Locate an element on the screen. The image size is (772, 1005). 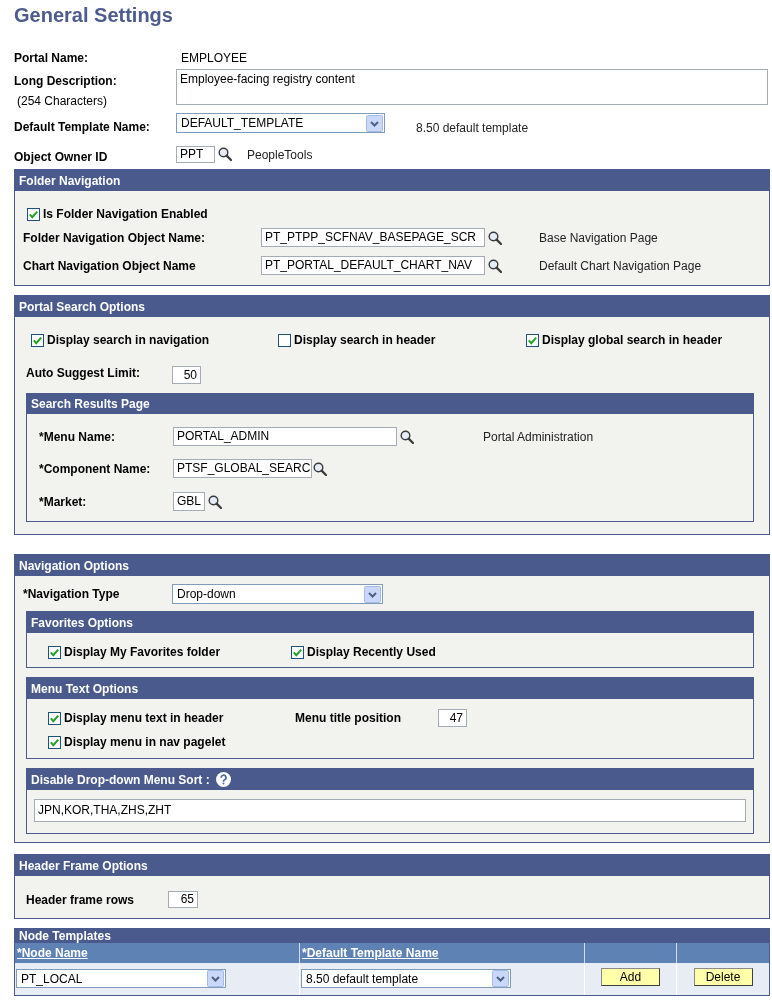
field-label: Menu title position is located at coordinates (348, 718).